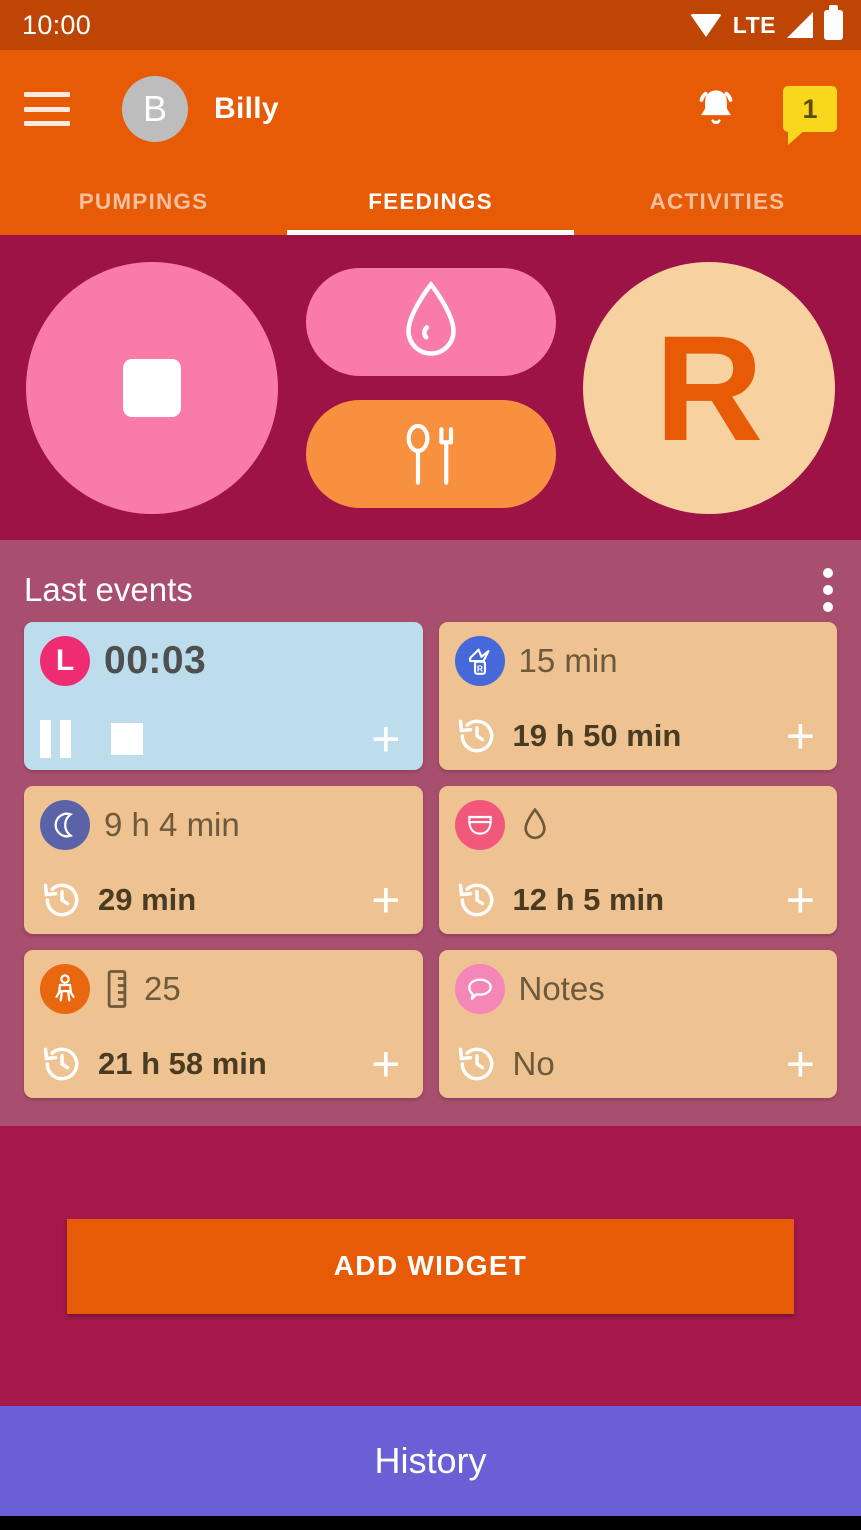 This screenshot has width=861, height=1530. I want to click on hamburger-menu-icon, so click(47, 109).